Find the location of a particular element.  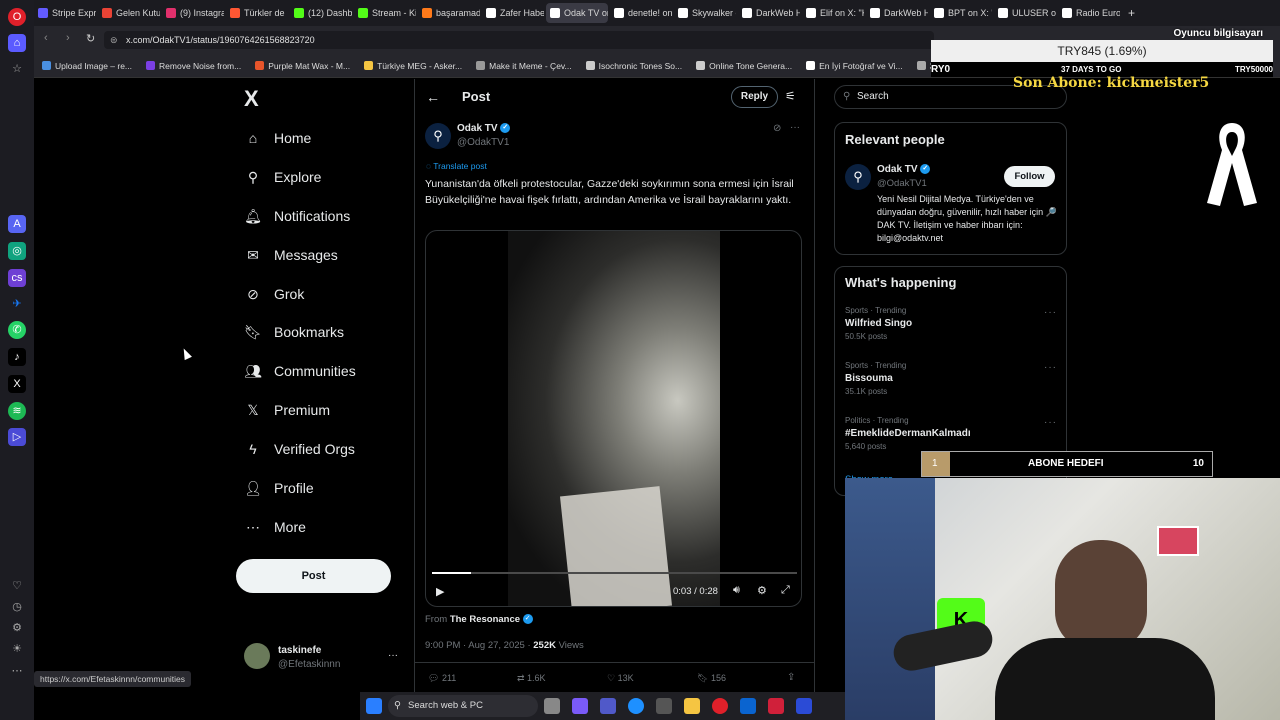

edge-icon is located at coordinates (636, 706).